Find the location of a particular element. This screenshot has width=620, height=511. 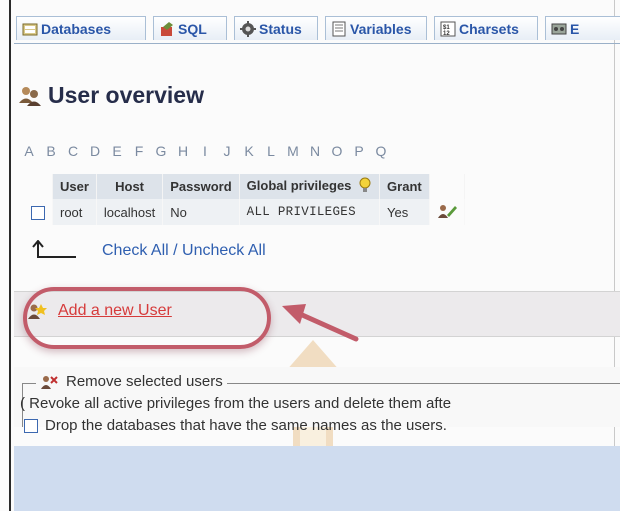

cell-grant: Yes is located at coordinates (404, 212).